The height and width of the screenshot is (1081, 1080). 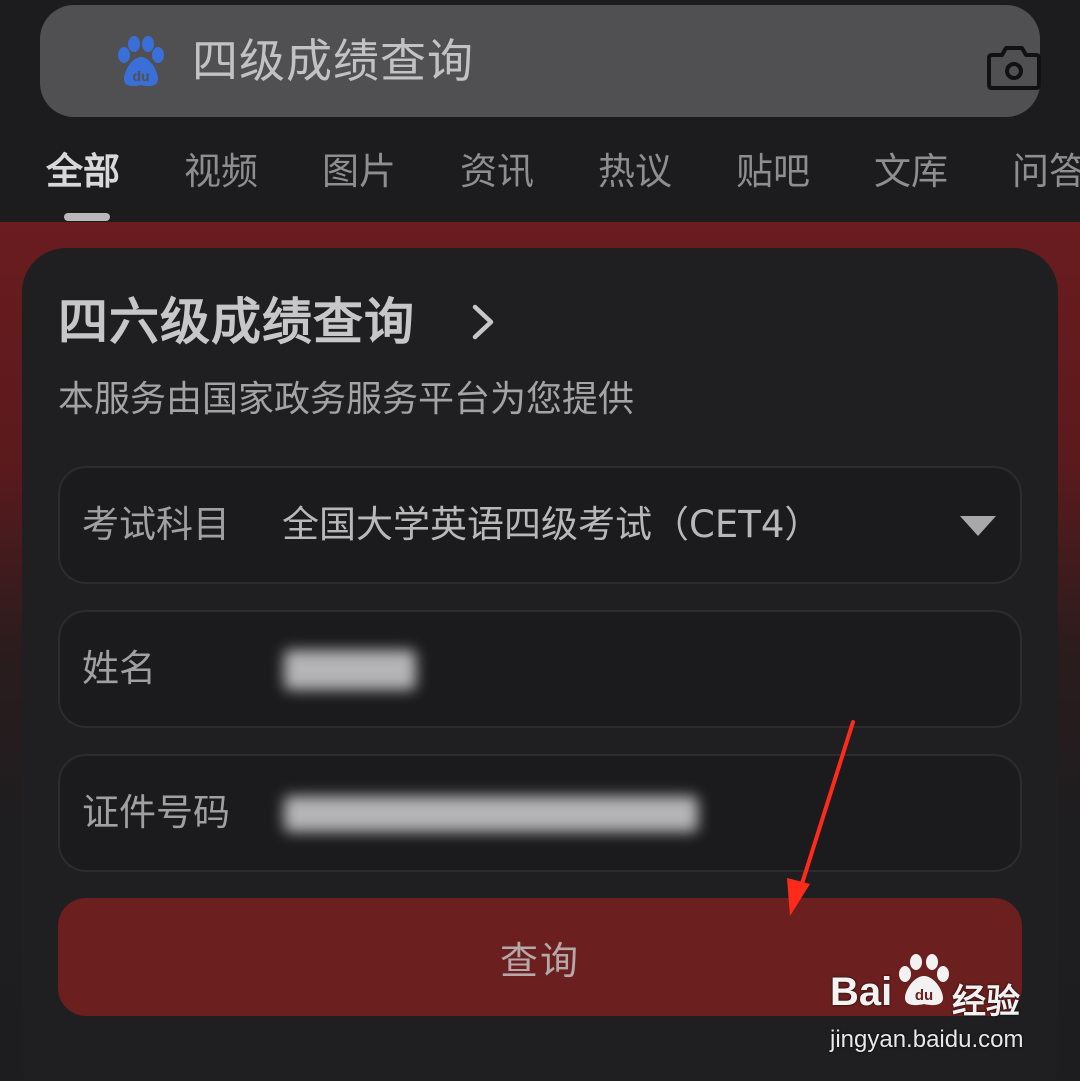 What do you see at coordinates (1014, 67) in the screenshot?
I see `camera-icon` at bounding box center [1014, 67].